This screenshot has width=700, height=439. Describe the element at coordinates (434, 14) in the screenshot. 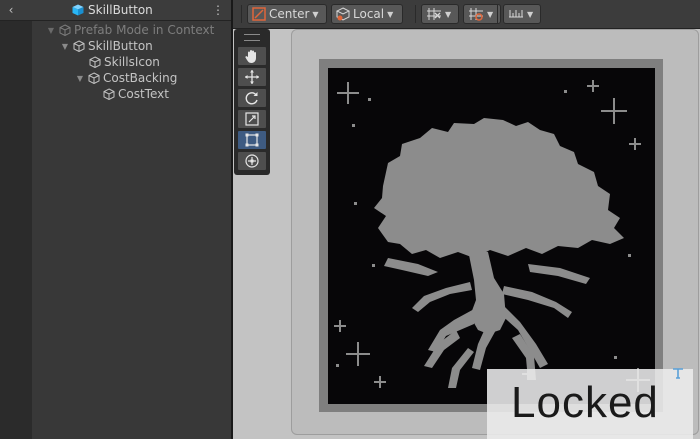

I see `grid-snap-icon` at that location.